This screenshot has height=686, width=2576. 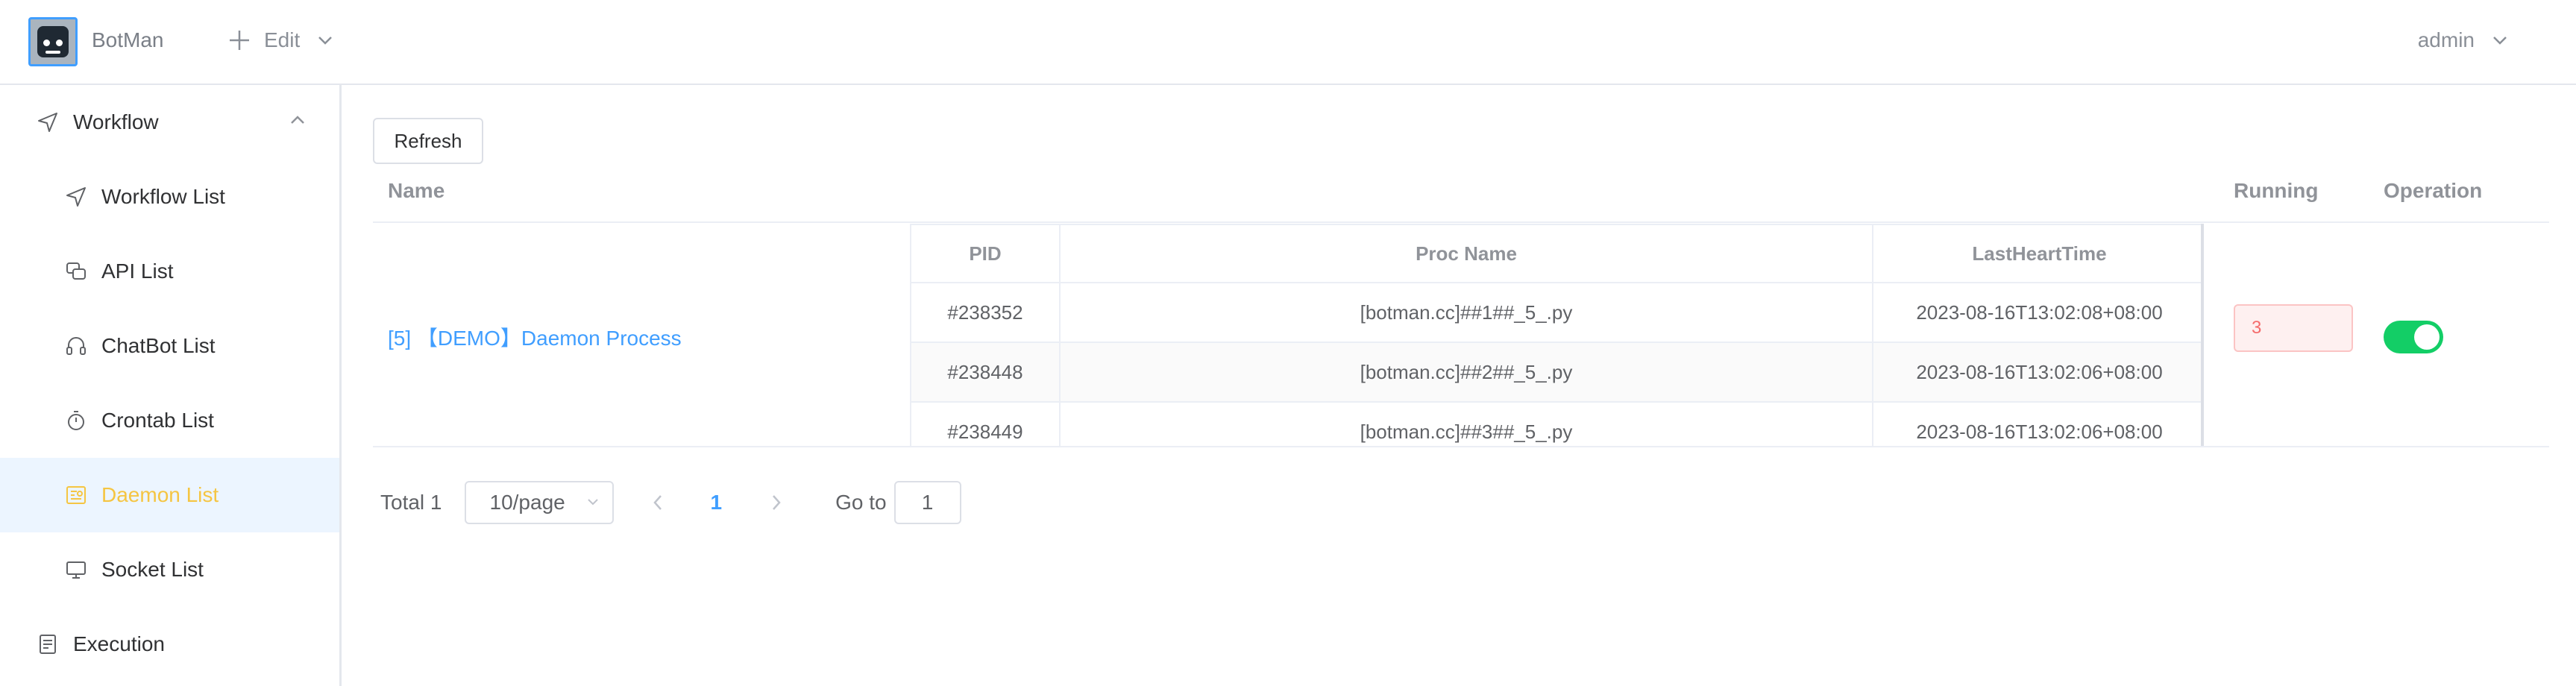 What do you see at coordinates (527, 502) in the screenshot?
I see `page-size-value: 10/page` at bounding box center [527, 502].